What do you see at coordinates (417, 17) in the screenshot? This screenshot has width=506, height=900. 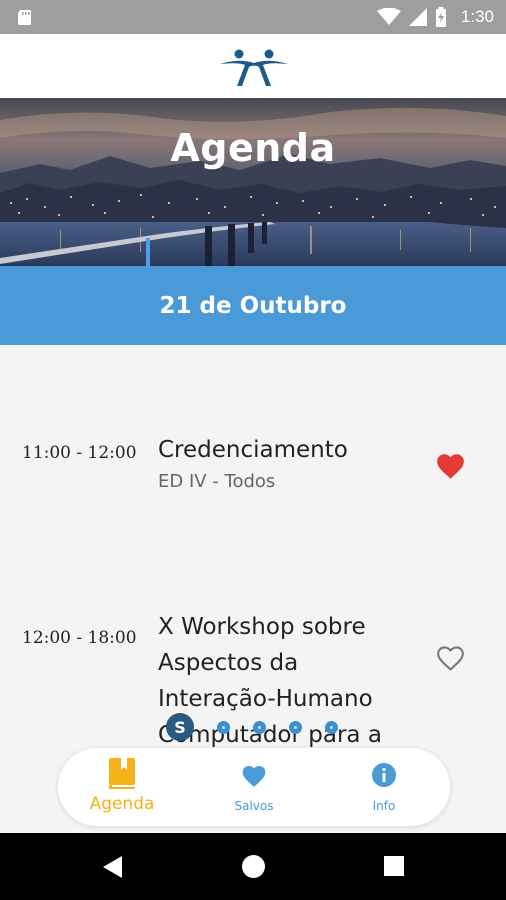 I see `signal-icon` at bounding box center [417, 17].